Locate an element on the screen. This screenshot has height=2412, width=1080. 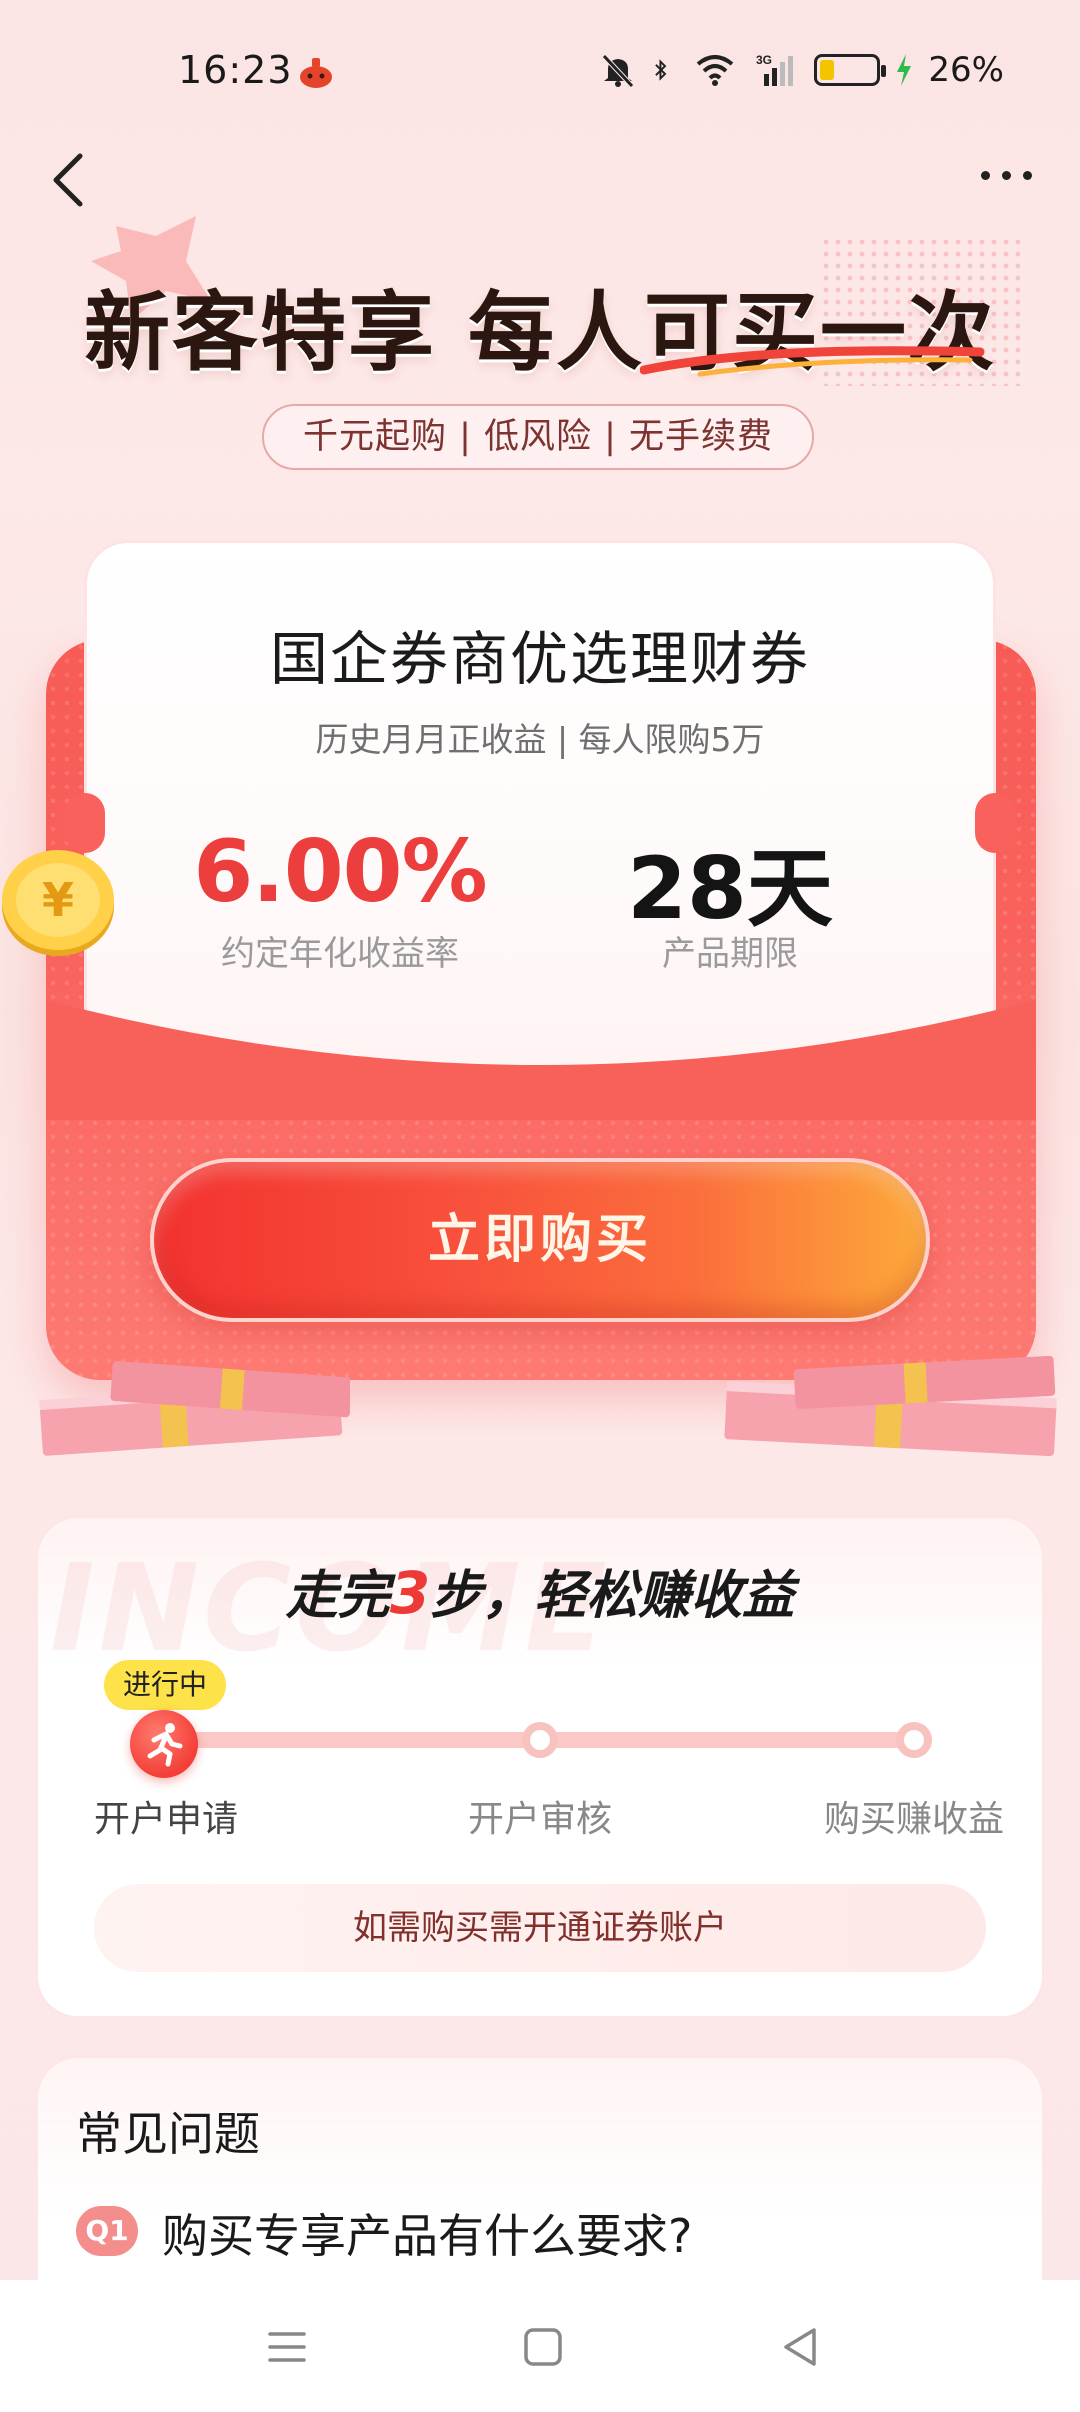
faq-title: 常见问题 is located at coordinates (168, 2134).